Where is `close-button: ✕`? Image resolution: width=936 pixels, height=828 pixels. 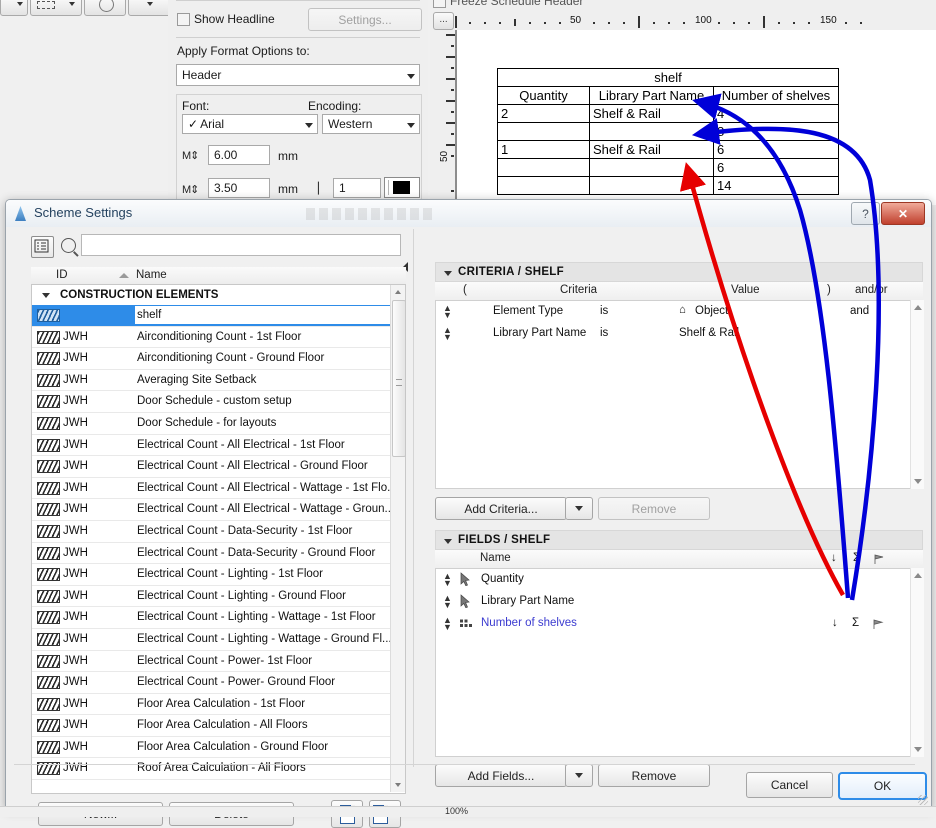
close-button: ✕ is located at coordinates (903, 213).